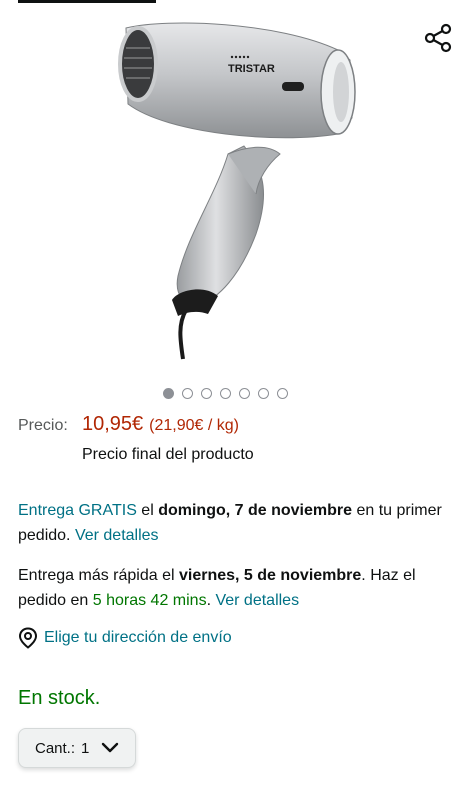 This screenshot has height=785, width=475. What do you see at coordinates (138, 638) in the screenshot?
I see `choose-address-text: Elige tu dirección de envío` at bounding box center [138, 638].